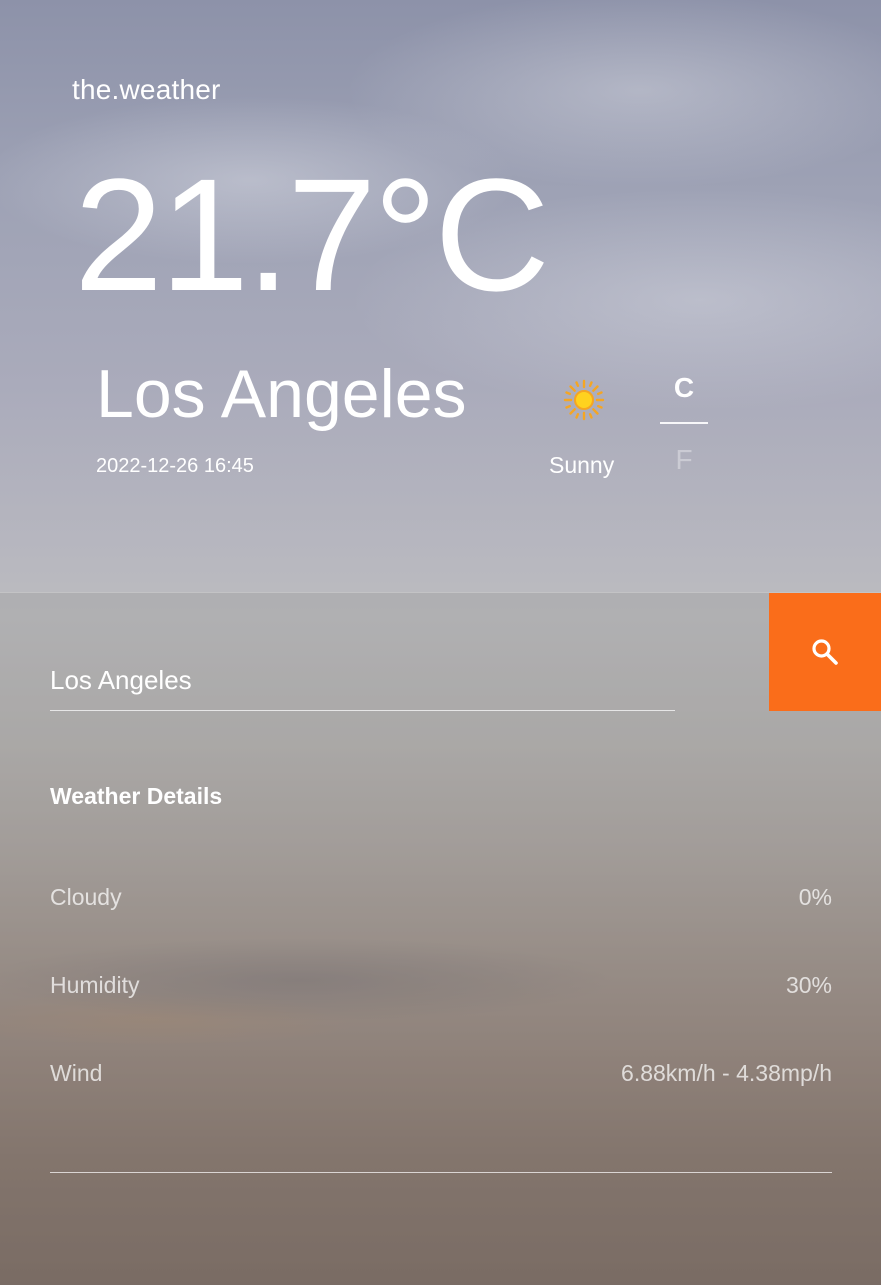 This screenshot has height=1285, width=881. What do you see at coordinates (582, 465) in the screenshot?
I see `weather-condition: Sunny` at bounding box center [582, 465].